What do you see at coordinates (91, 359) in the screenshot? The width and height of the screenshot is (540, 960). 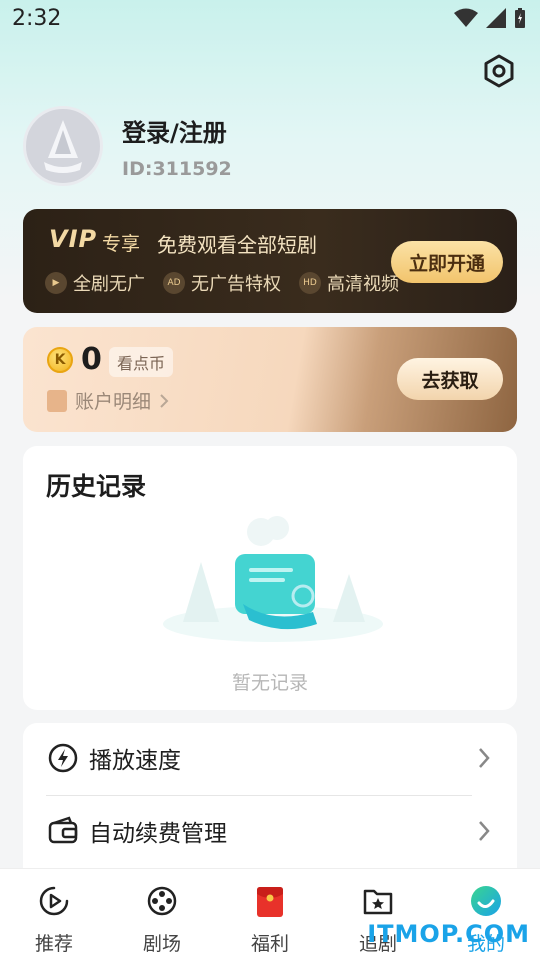 I see `coin-count: 0` at bounding box center [91, 359].